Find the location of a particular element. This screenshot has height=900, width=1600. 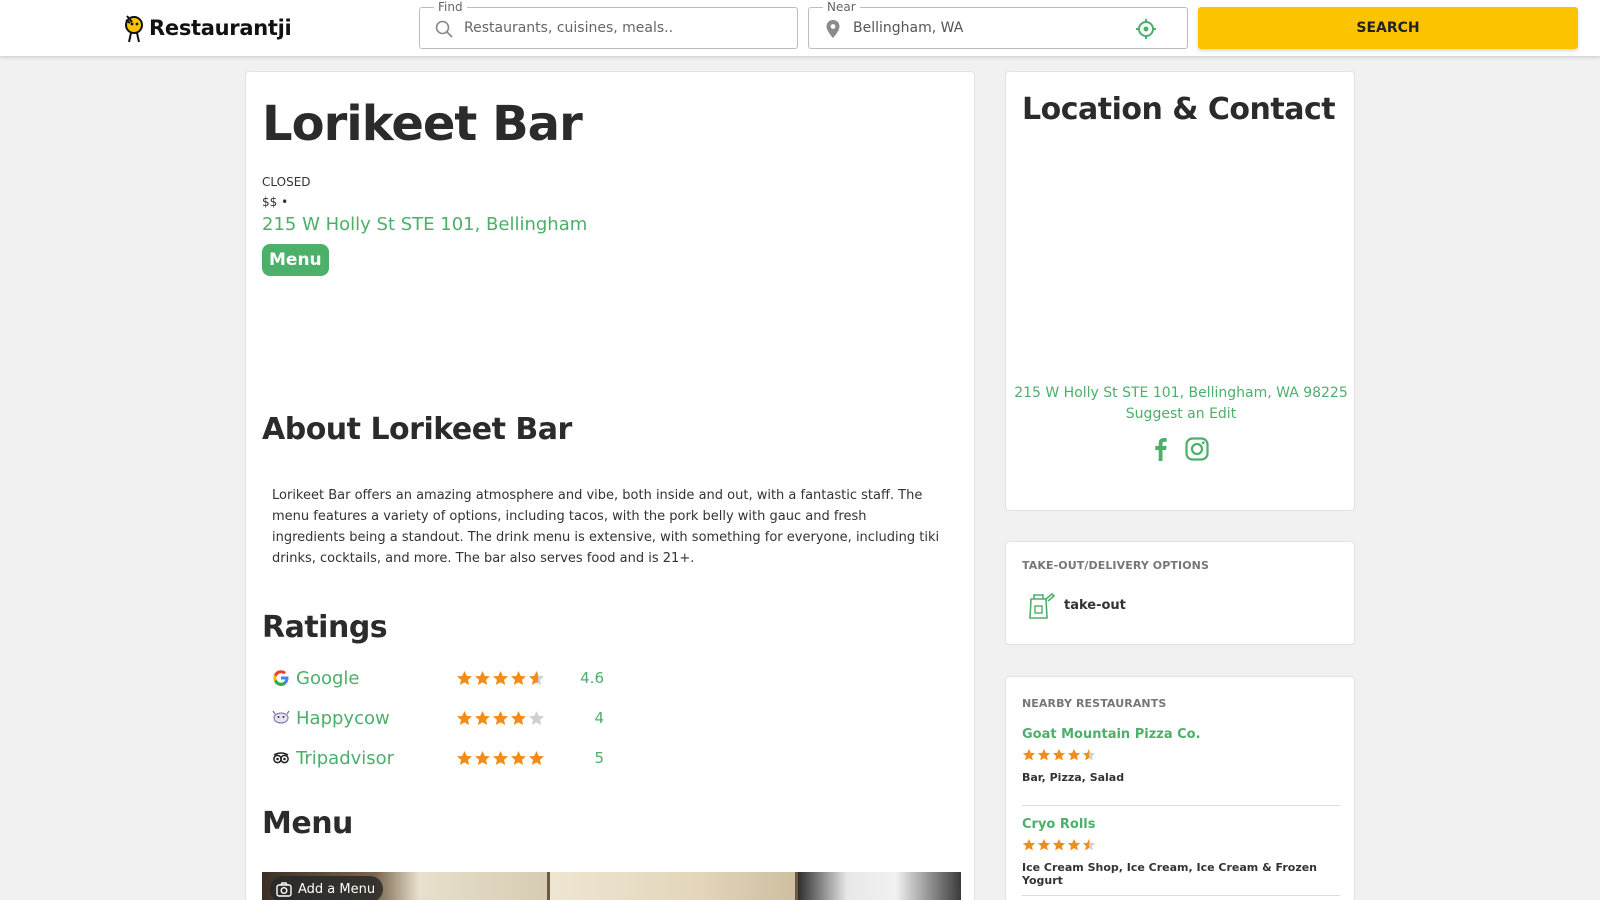

location-heading: Location & Contact is located at coordinates (1179, 109).